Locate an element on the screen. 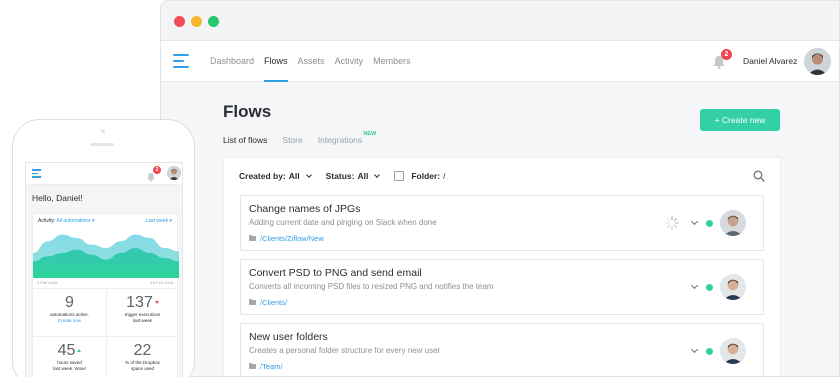 The width and height of the screenshot is (840, 377). chart-start-date: 9 Feb 2016 is located at coordinates (47, 282).